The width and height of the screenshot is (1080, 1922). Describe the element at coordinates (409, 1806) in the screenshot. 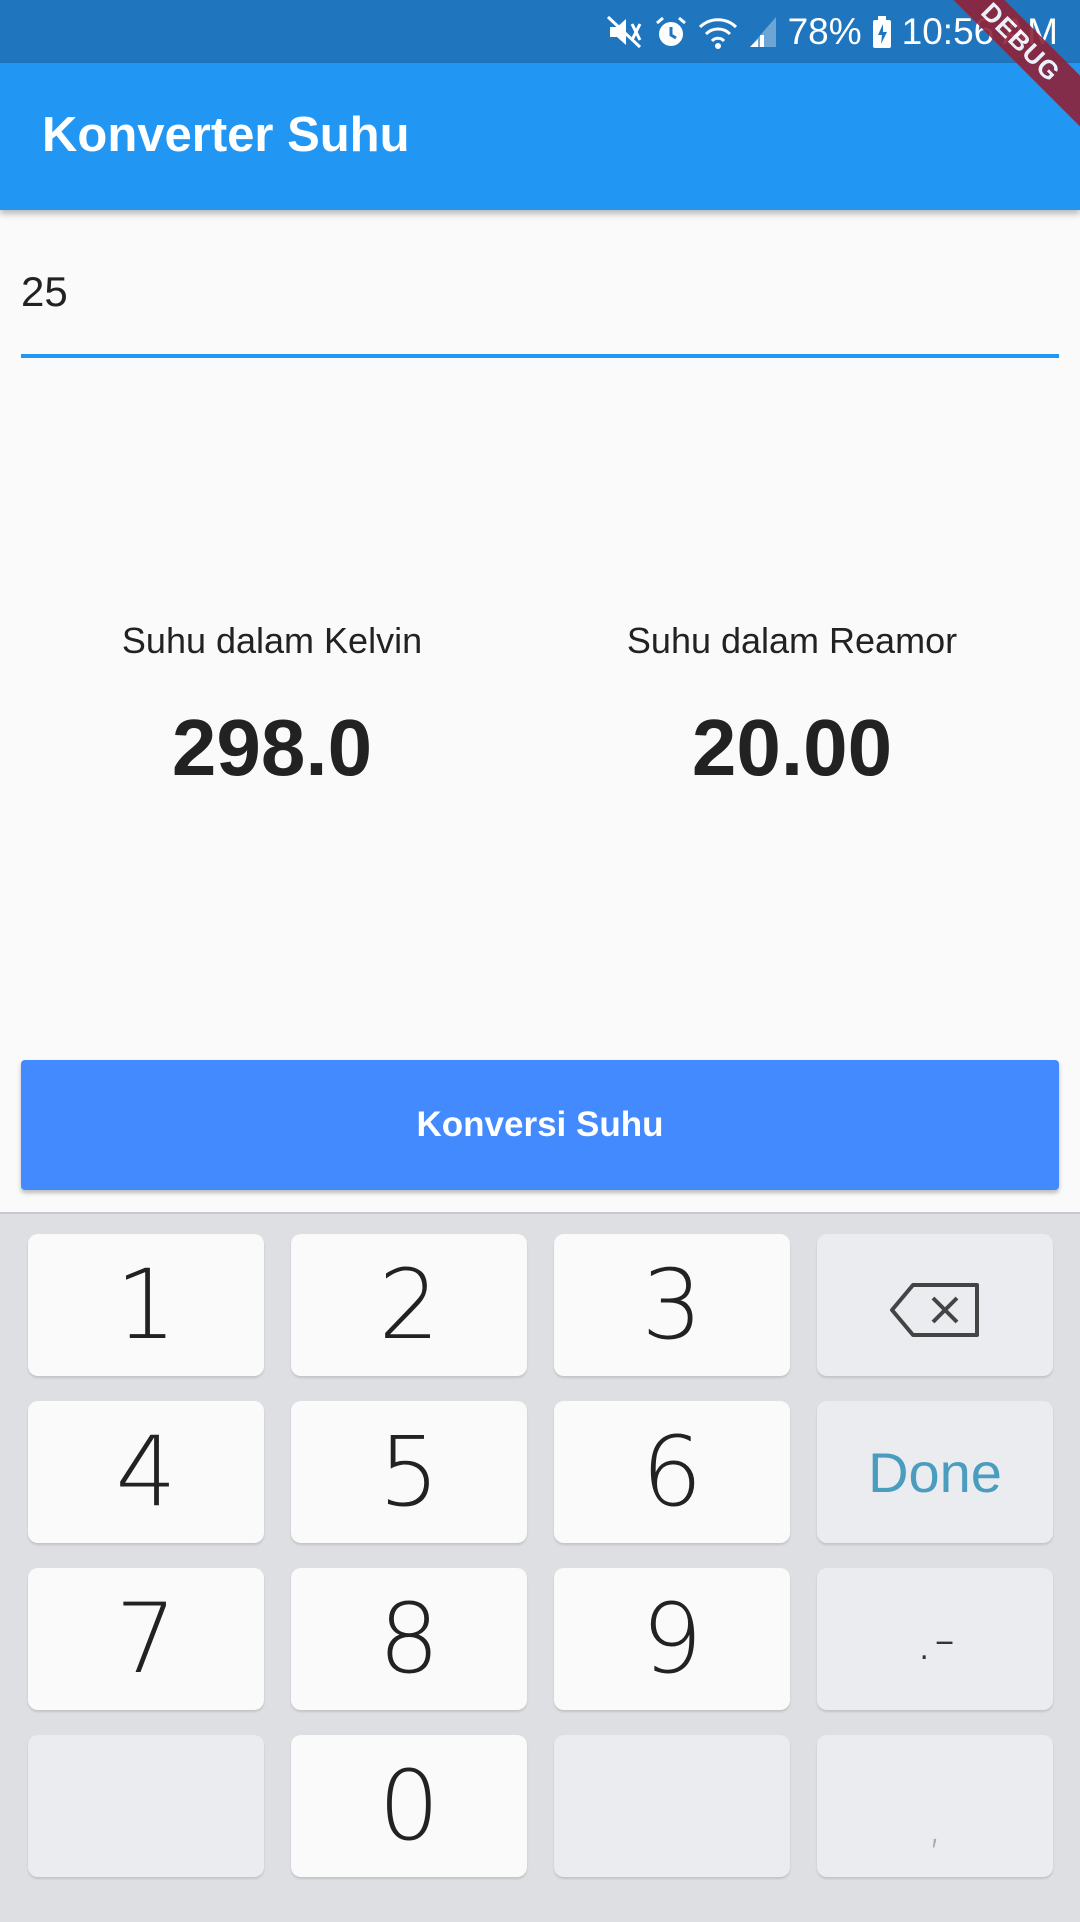

I see `key-0: 0` at that location.